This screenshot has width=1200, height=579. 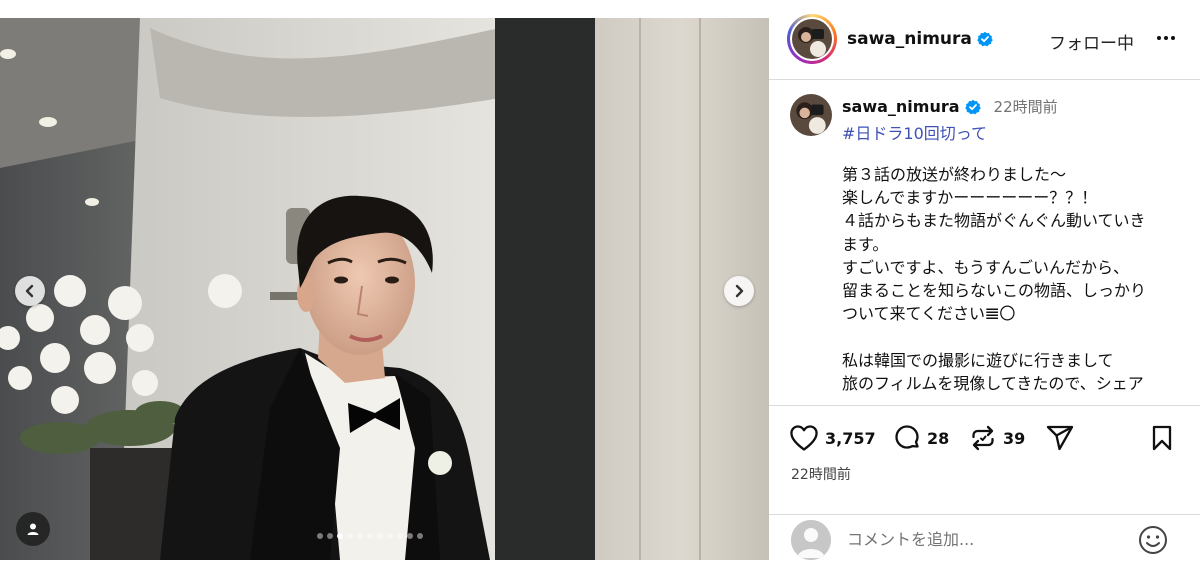 I want to click on share-button, so click(x=1060, y=438).